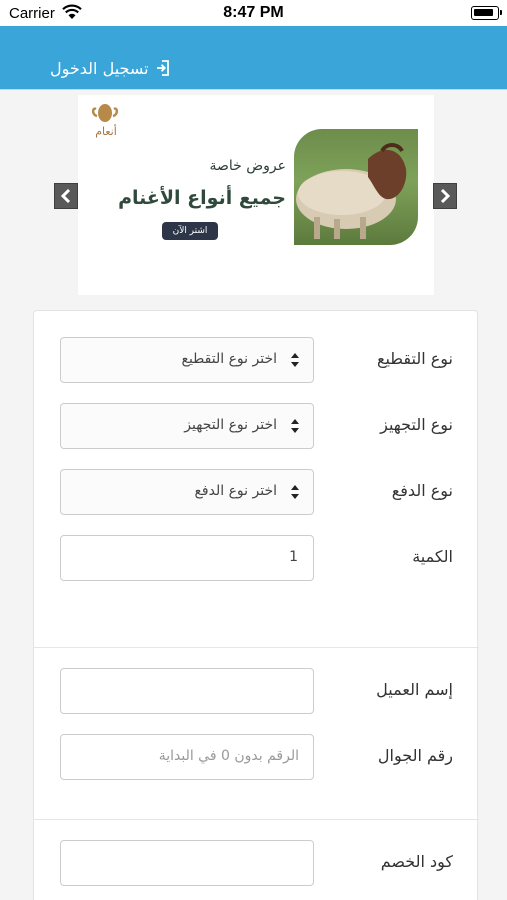 This screenshot has height=900, width=507. I want to click on battery-icon, so click(486, 13).